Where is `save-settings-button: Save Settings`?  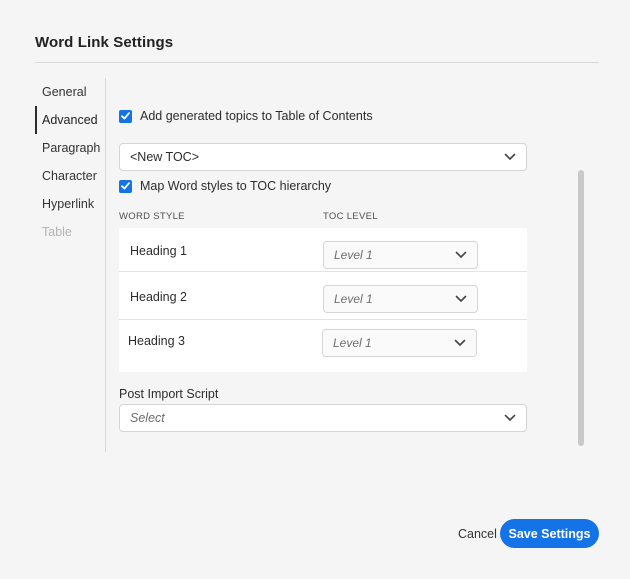 save-settings-button: Save Settings is located at coordinates (549, 533).